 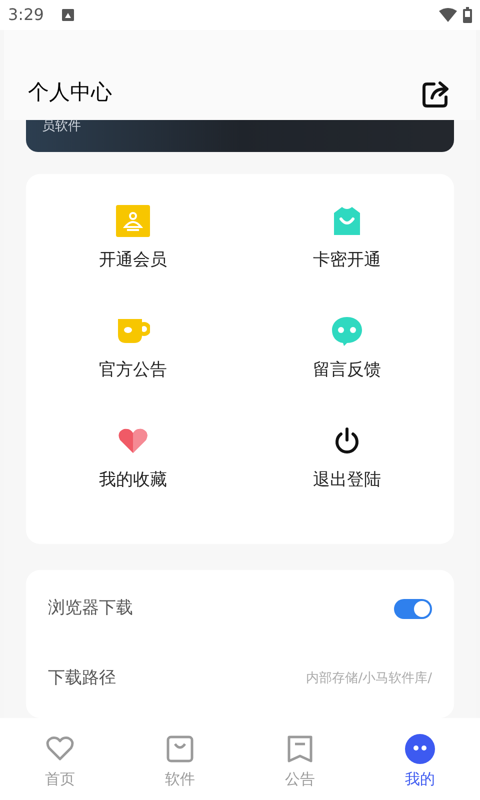 What do you see at coordinates (90, 608) in the screenshot?
I see `setting-label: 浏览器下载` at bounding box center [90, 608].